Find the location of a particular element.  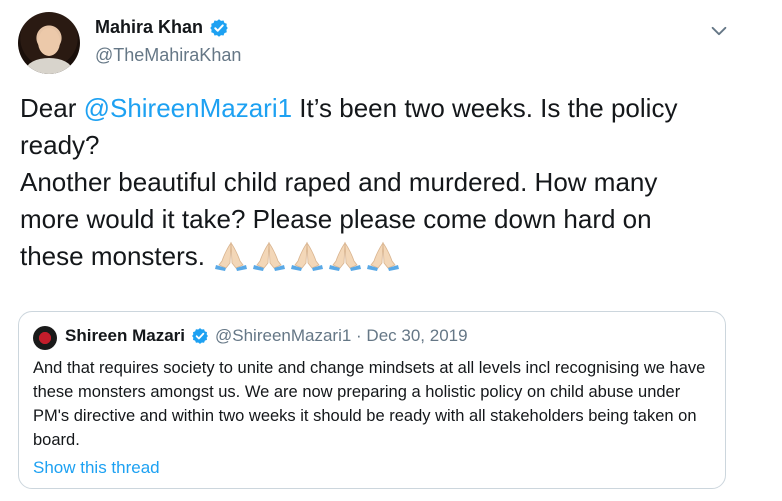

author-avatar is located at coordinates (49, 43).